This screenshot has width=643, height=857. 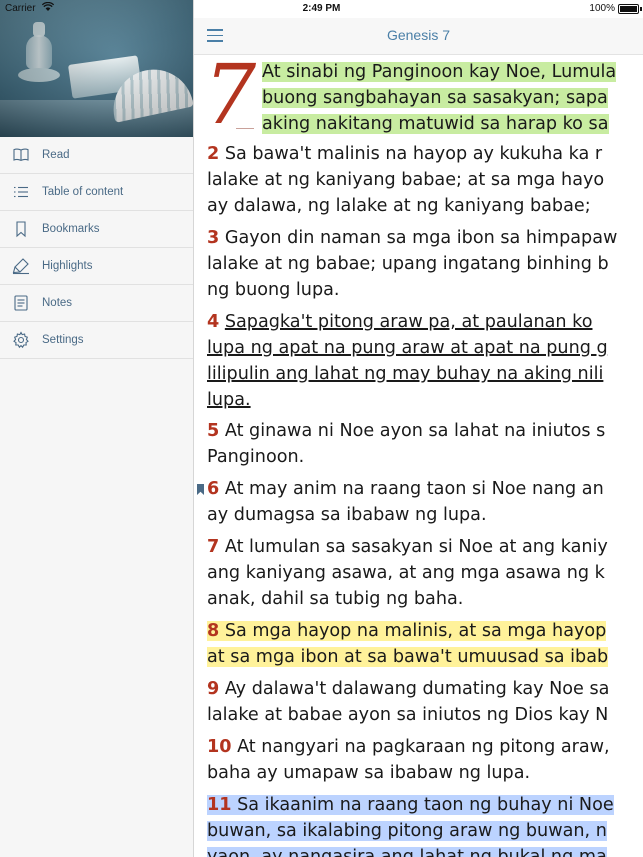 I want to click on note-icon, so click(x=21, y=303).